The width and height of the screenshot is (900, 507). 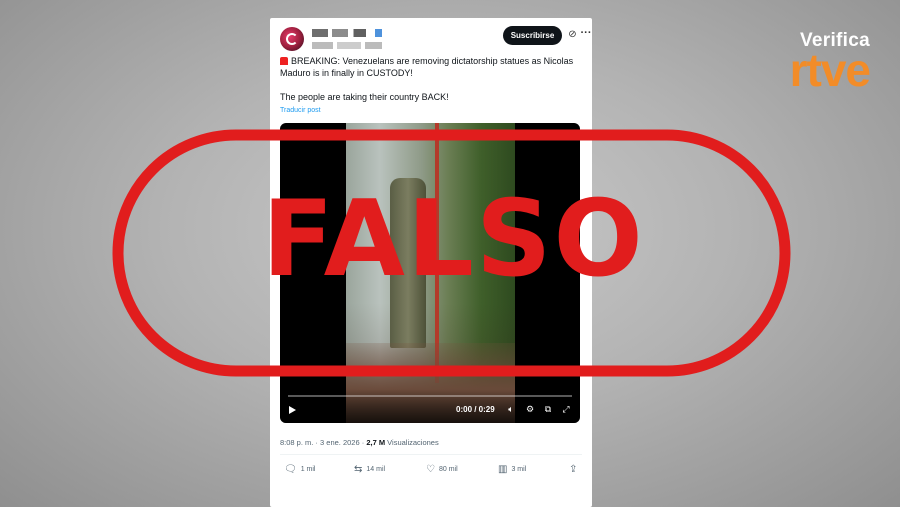 I want to click on settings-icon: ⚙, so click(x=530, y=409).